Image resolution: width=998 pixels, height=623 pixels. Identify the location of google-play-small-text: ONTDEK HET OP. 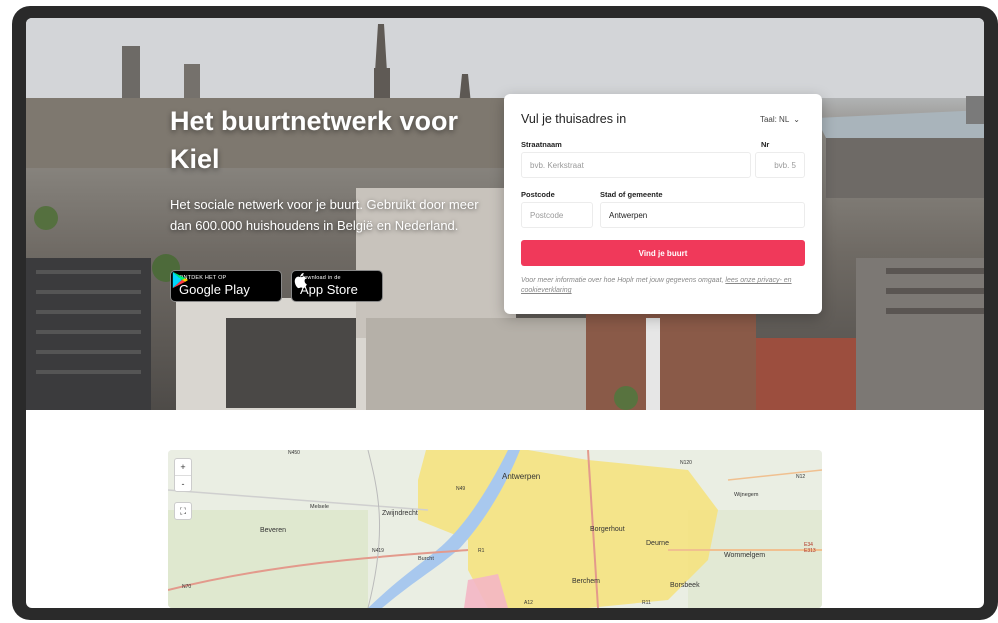
(203, 277).